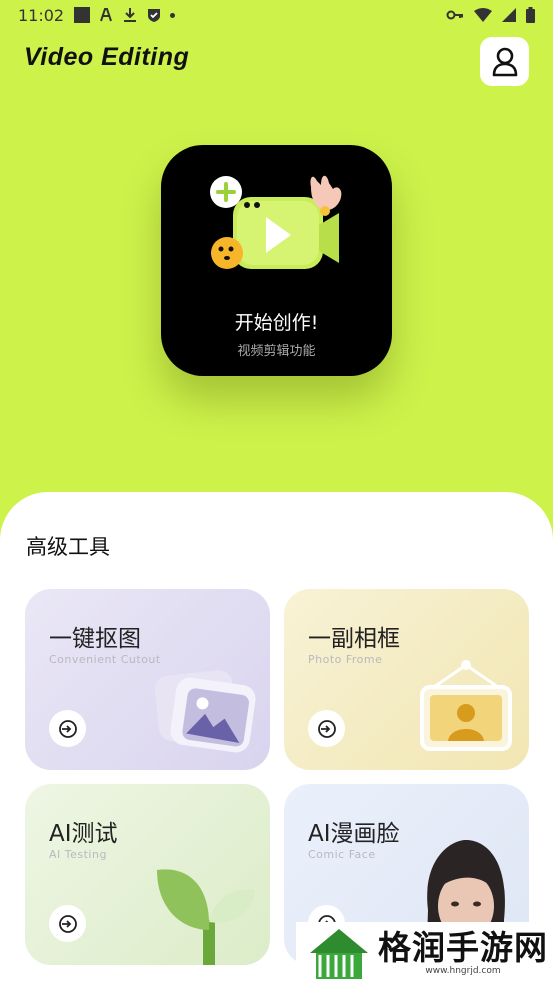 This screenshot has width=553, height=984. What do you see at coordinates (173, 15) in the screenshot?
I see `more-notifications-dot-icon` at bounding box center [173, 15].